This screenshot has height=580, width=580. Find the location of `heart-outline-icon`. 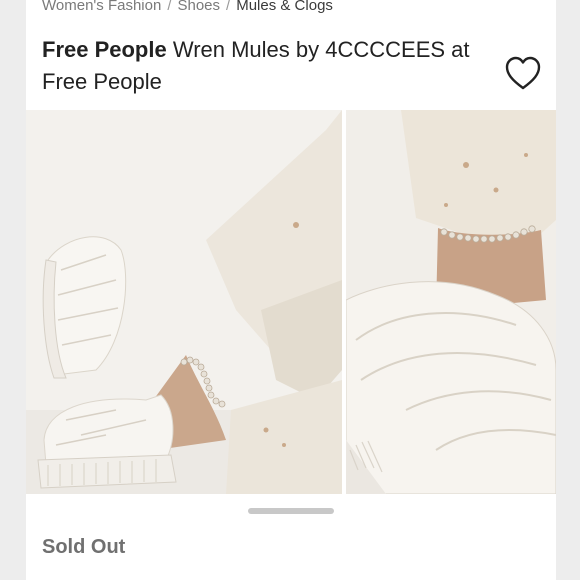

heart-outline-icon is located at coordinates (523, 74).